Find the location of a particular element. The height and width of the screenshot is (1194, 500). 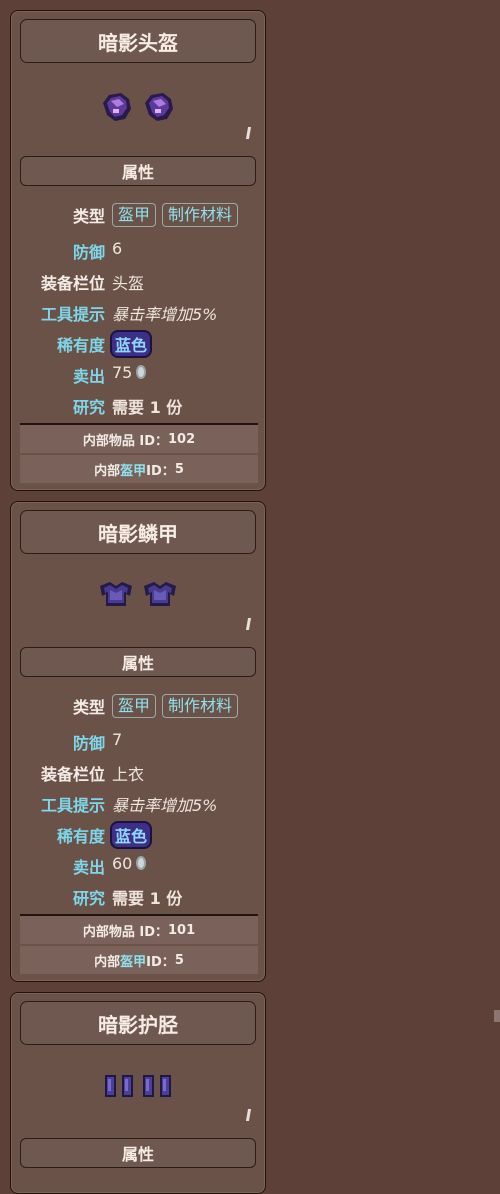

sell-value: 60 is located at coordinates (122, 863).